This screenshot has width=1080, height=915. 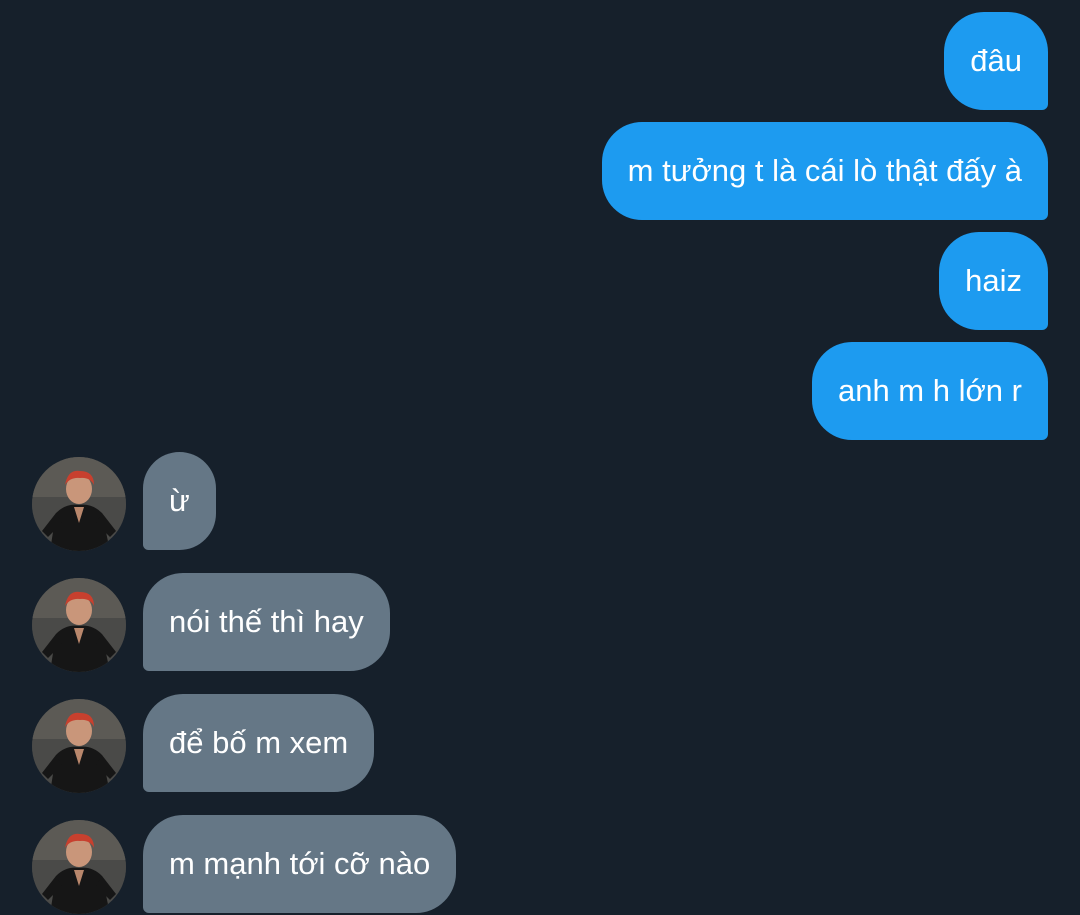 I want to click on message-text: nói thế thì hay, so click(x=266, y=621).